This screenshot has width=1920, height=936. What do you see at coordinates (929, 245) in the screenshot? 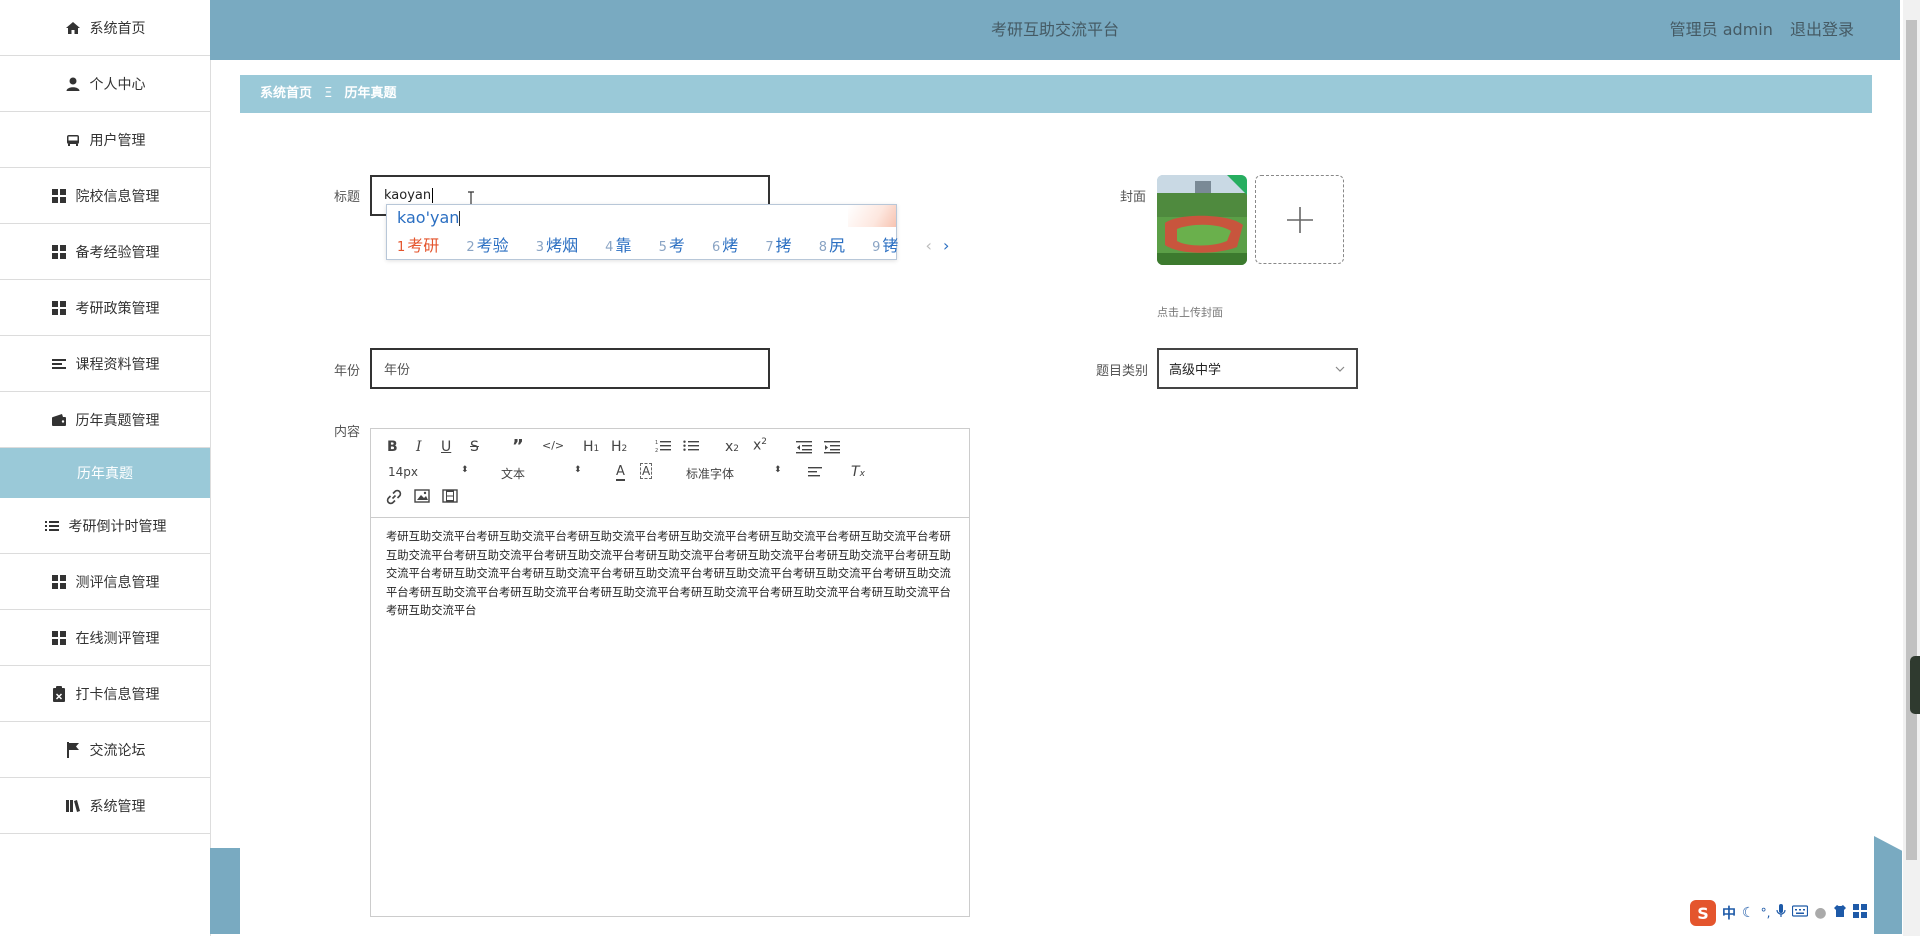
I see `ime-prev-page: ‹` at bounding box center [929, 245].